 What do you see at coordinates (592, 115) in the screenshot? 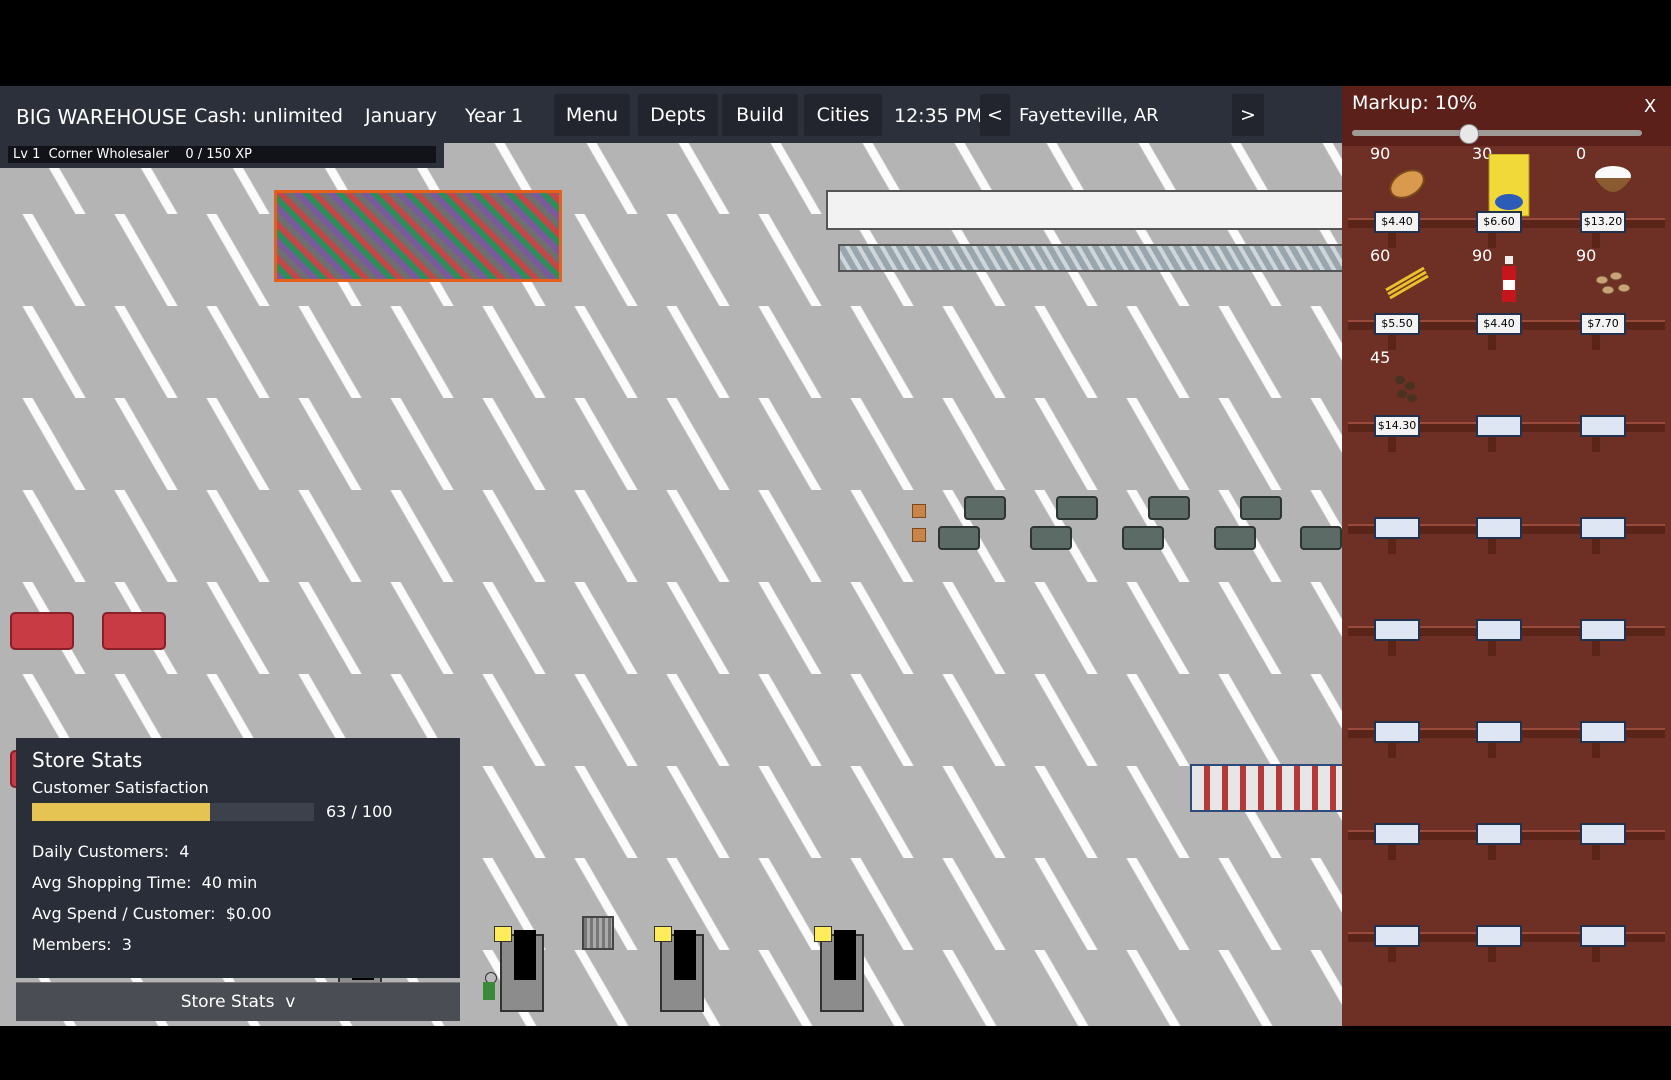
I see `menu-button: Menu` at bounding box center [592, 115].